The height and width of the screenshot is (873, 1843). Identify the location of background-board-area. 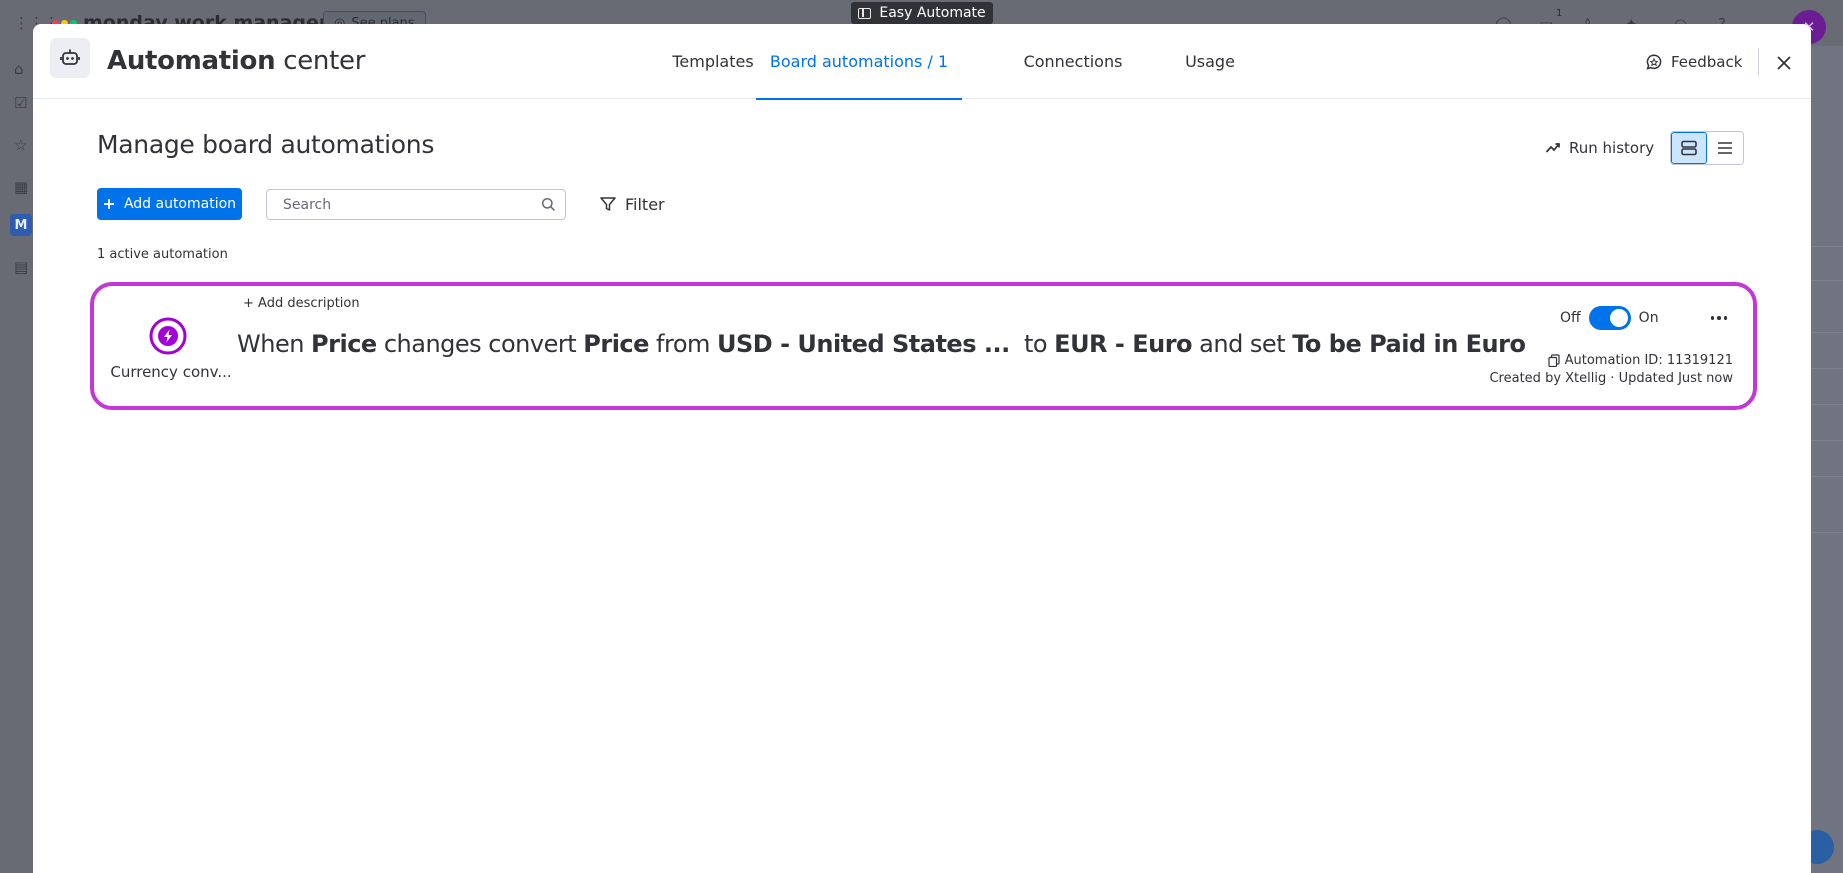
(1827, 459).